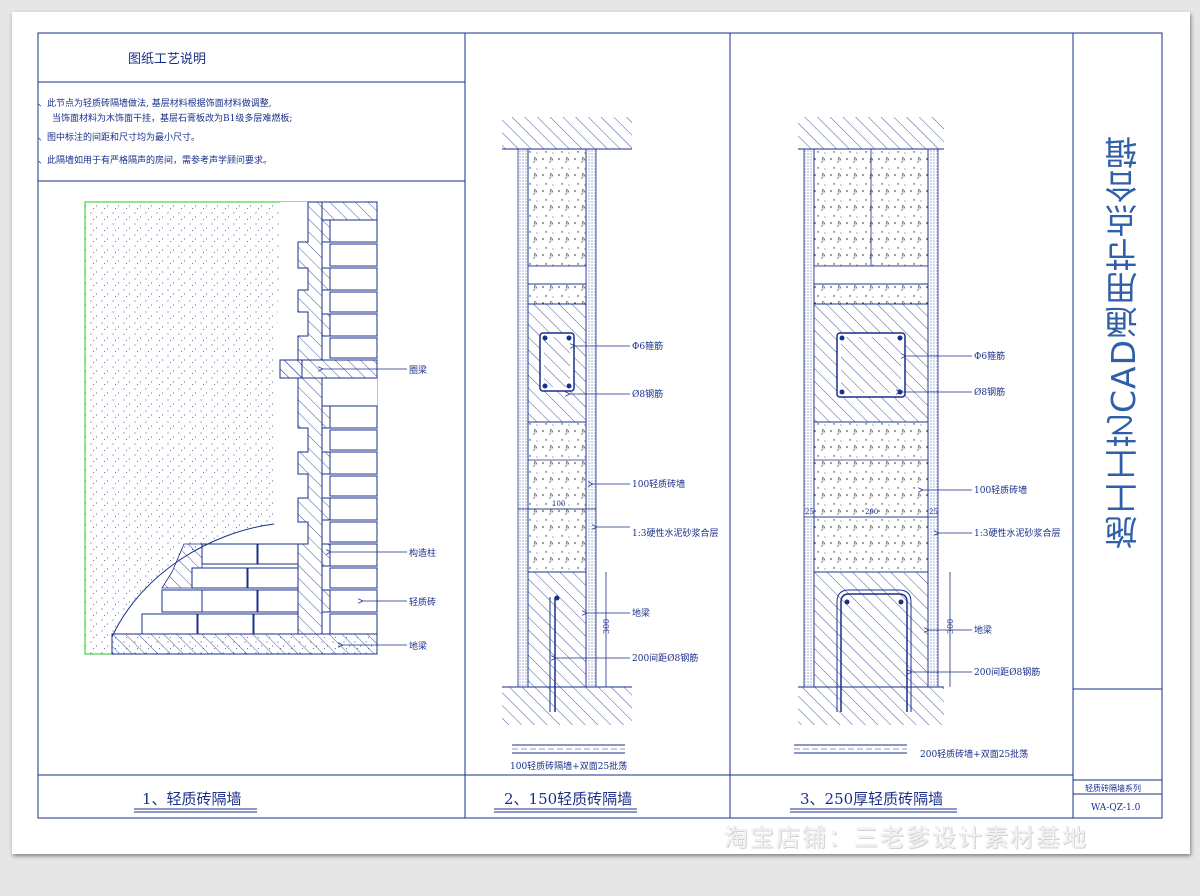 The width and height of the screenshot is (1200, 896). What do you see at coordinates (641, 613) in the screenshot?
I see `p2-label-ground-beam: 地梁` at bounding box center [641, 613].